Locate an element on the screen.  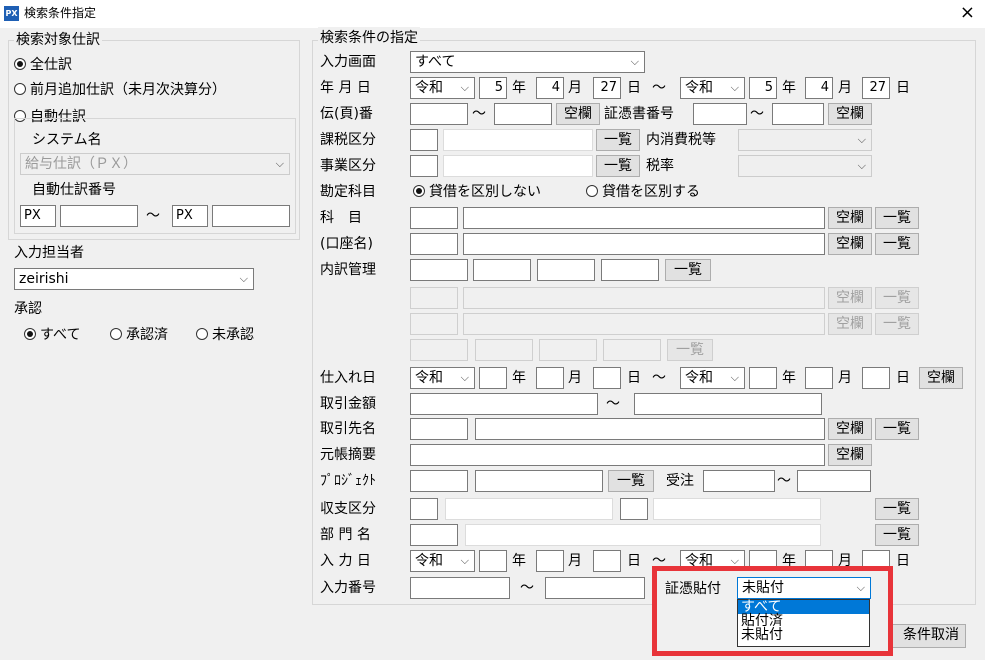
order-from-input is located at coordinates (739, 481).